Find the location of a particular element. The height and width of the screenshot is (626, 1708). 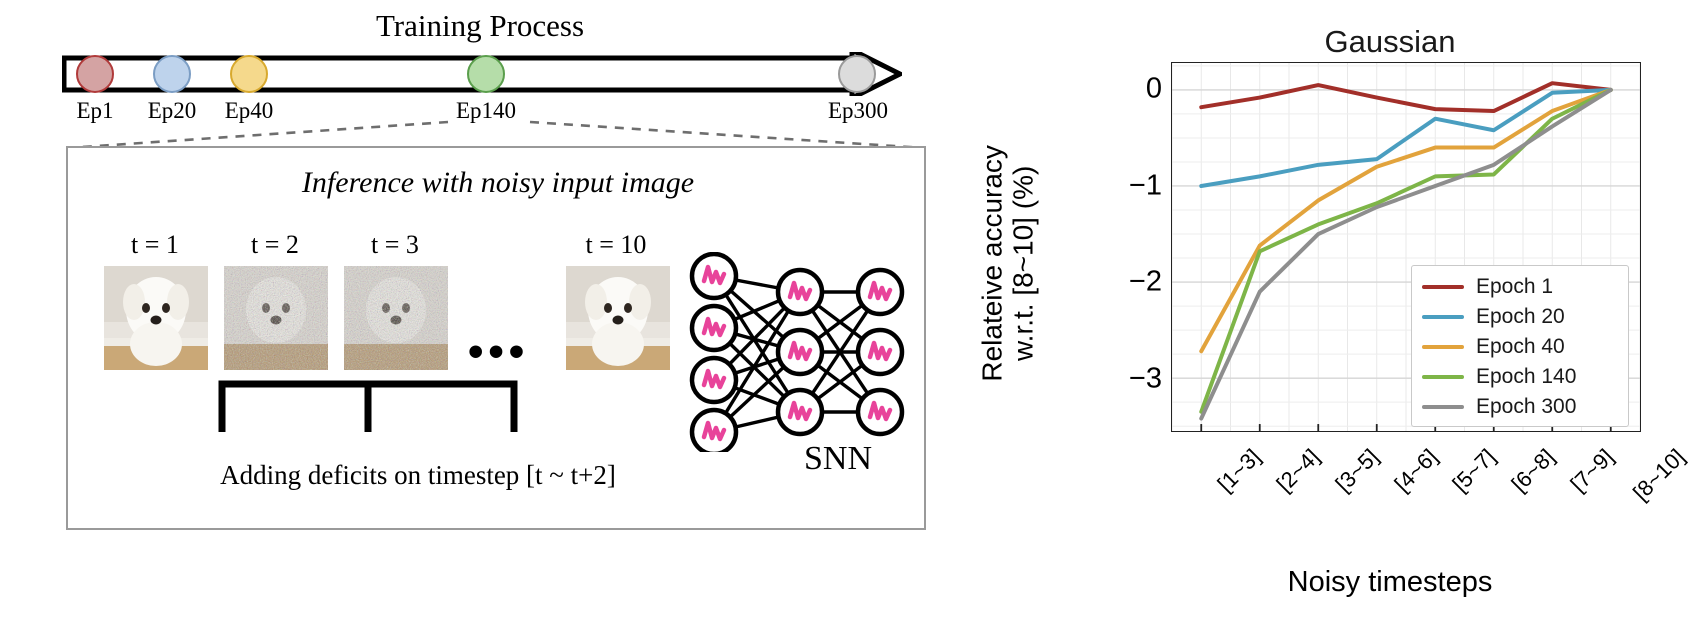

epoch-label-ep20: Ep20 is located at coordinates (172, 110).